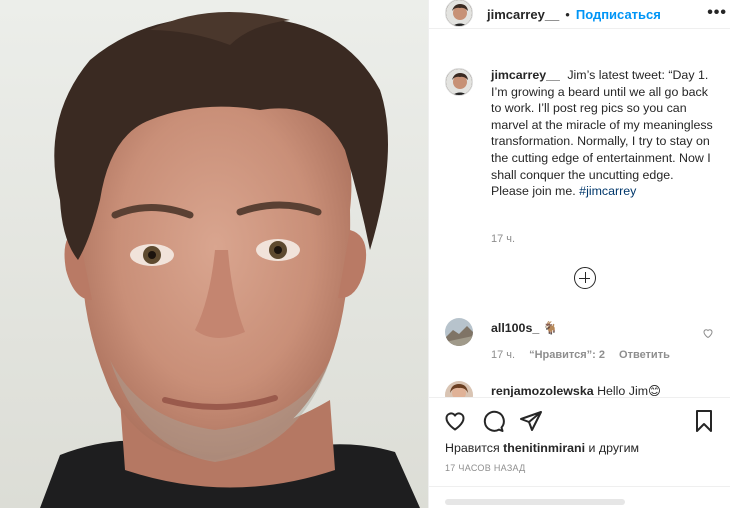 The width and height of the screenshot is (730, 508). I want to click on author-username: jimcarrey__, so click(523, 14).